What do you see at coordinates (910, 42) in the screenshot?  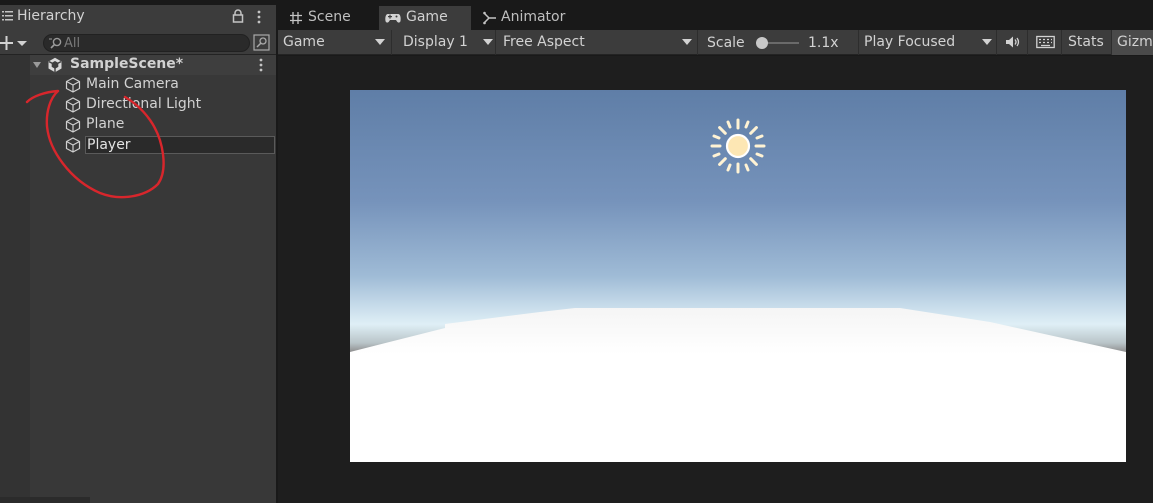 I see `play-mode-label: Play Focused` at bounding box center [910, 42].